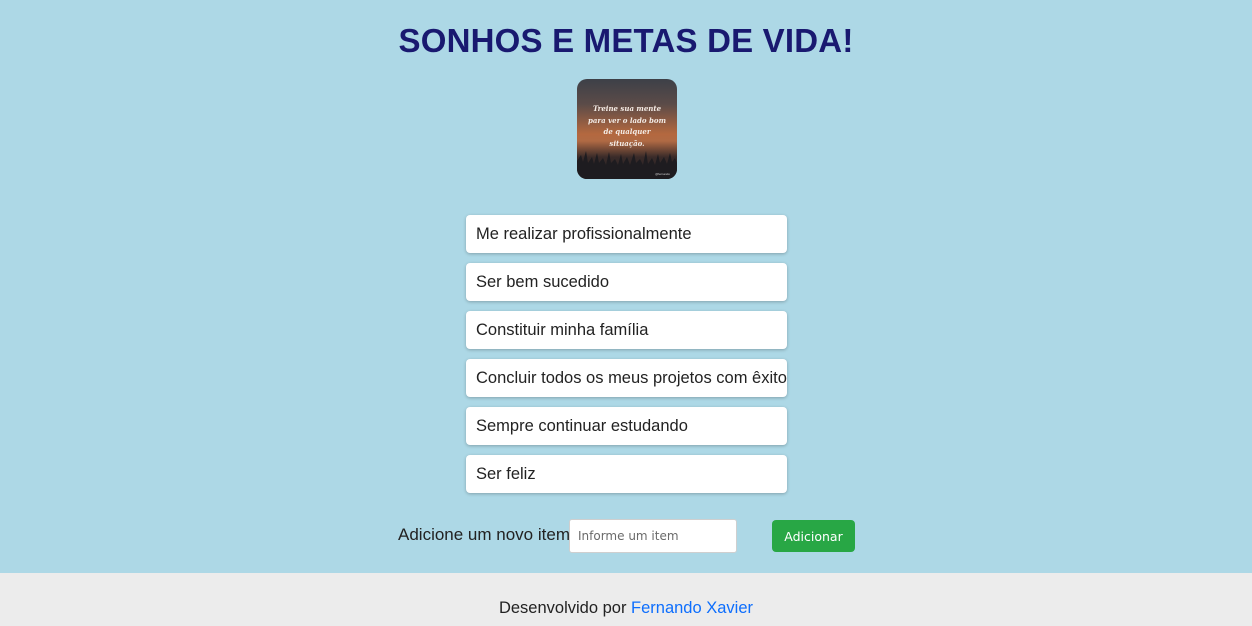 The width and height of the screenshot is (1252, 626). What do you see at coordinates (692, 608) in the screenshot?
I see `author-link: Fernando Xavier` at bounding box center [692, 608].